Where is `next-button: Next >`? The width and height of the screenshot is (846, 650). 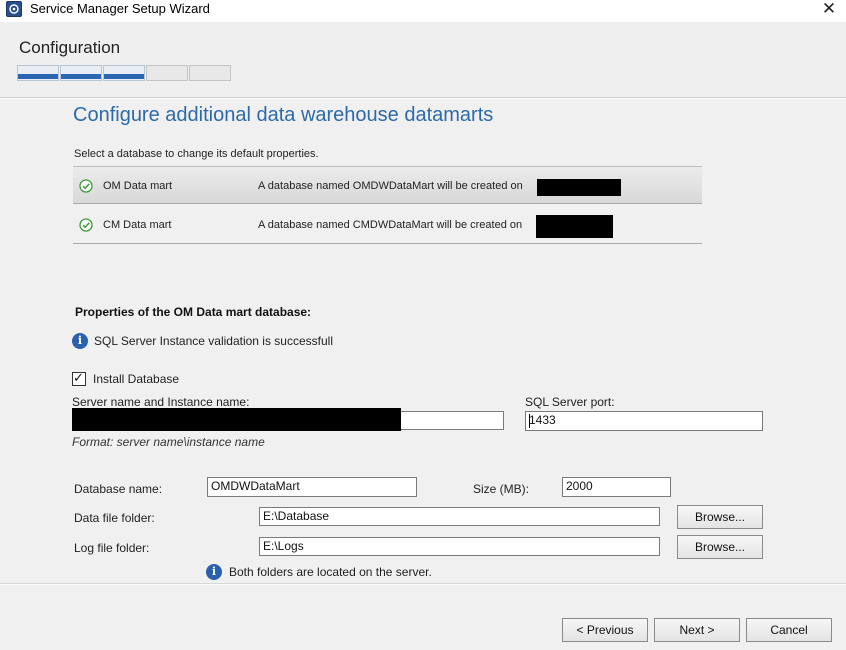
next-button: Next > is located at coordinates (697, 630).